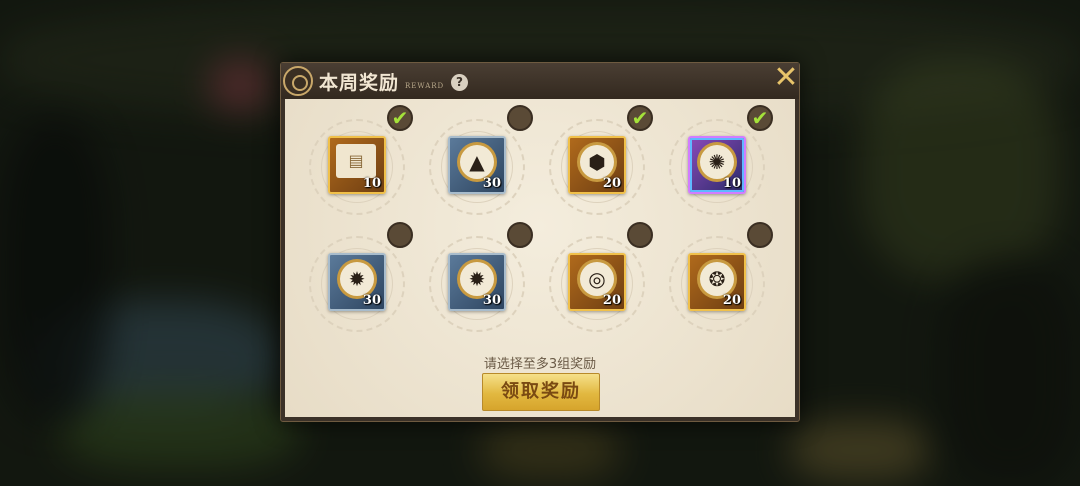  I want to click on triangle-gear-box-icon: ▲ 30, so click(477, 165).